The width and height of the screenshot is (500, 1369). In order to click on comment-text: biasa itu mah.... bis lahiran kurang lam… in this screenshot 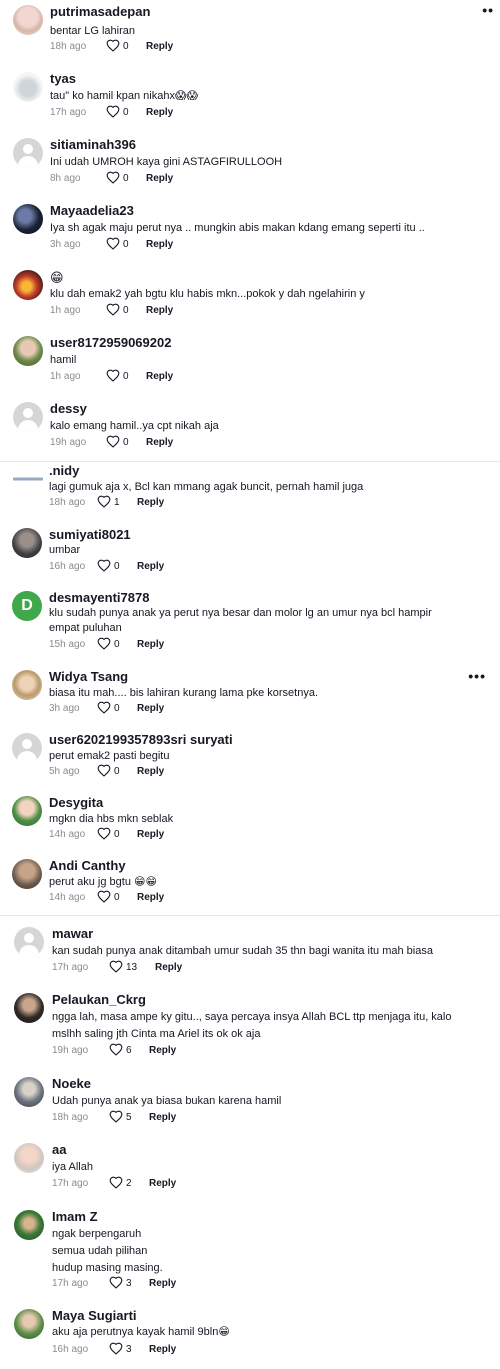, I will do `click(184, 693)`.